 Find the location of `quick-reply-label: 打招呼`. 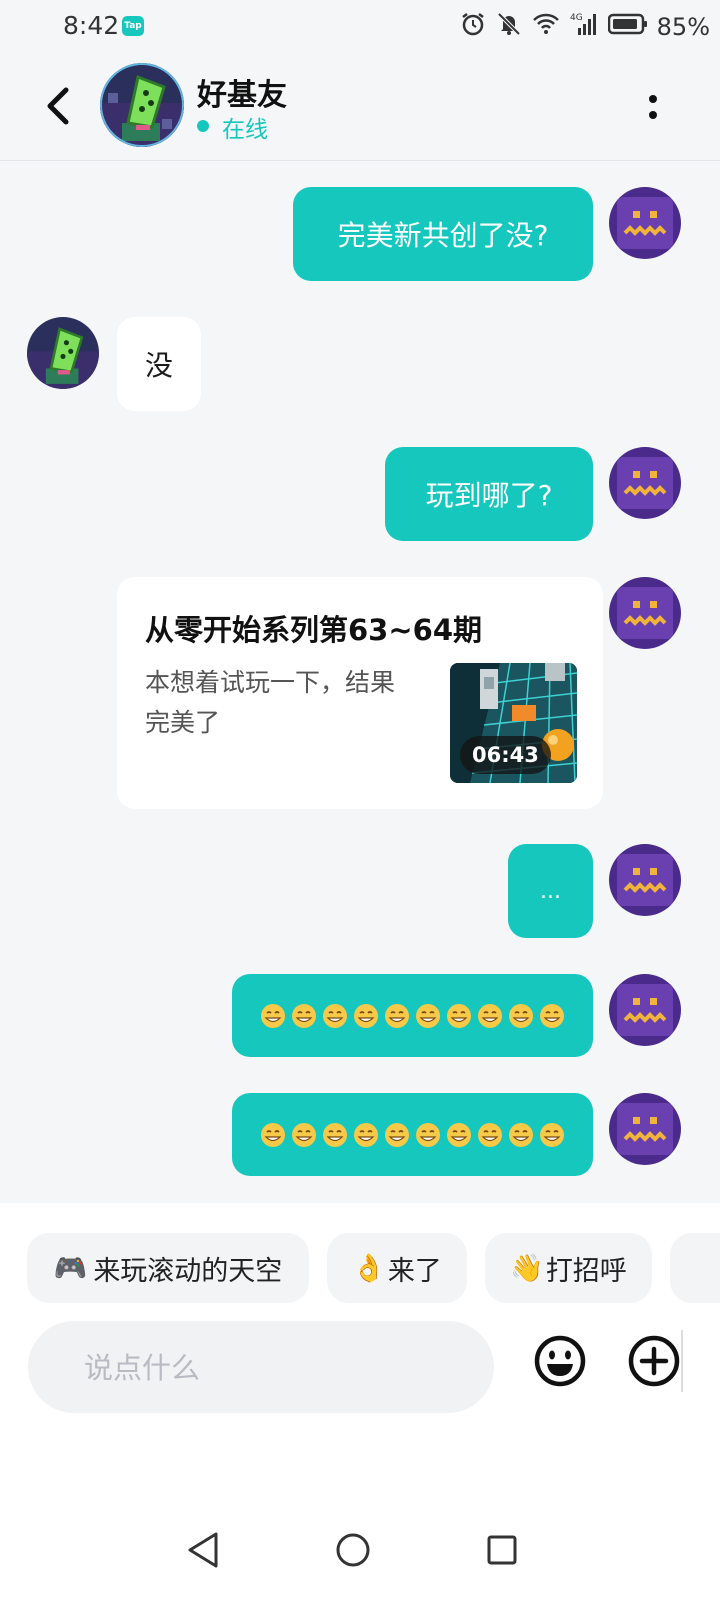

quick-reply-label: 打招呼 is located at coordinates (586, 1271).